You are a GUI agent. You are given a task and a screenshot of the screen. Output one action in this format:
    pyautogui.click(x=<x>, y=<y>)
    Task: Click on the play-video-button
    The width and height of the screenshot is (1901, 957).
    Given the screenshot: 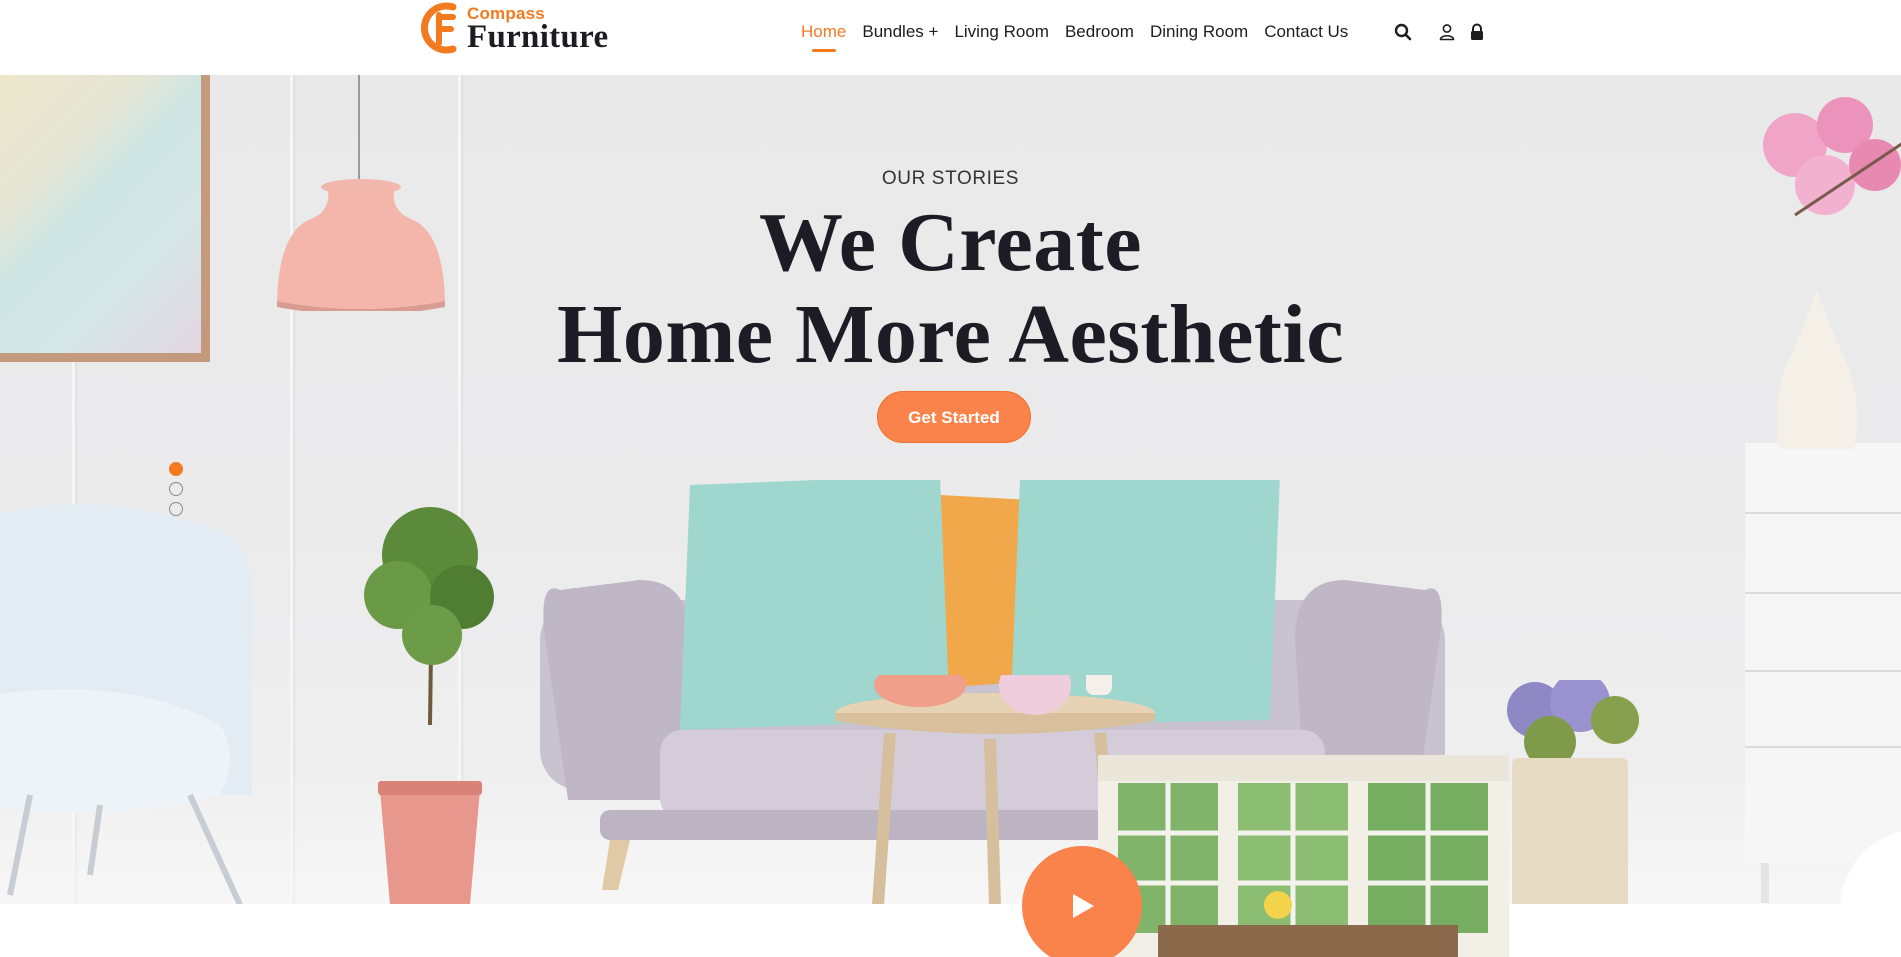 What is the action you would take?
    pyautogui.click(x=1082, y=901)
    